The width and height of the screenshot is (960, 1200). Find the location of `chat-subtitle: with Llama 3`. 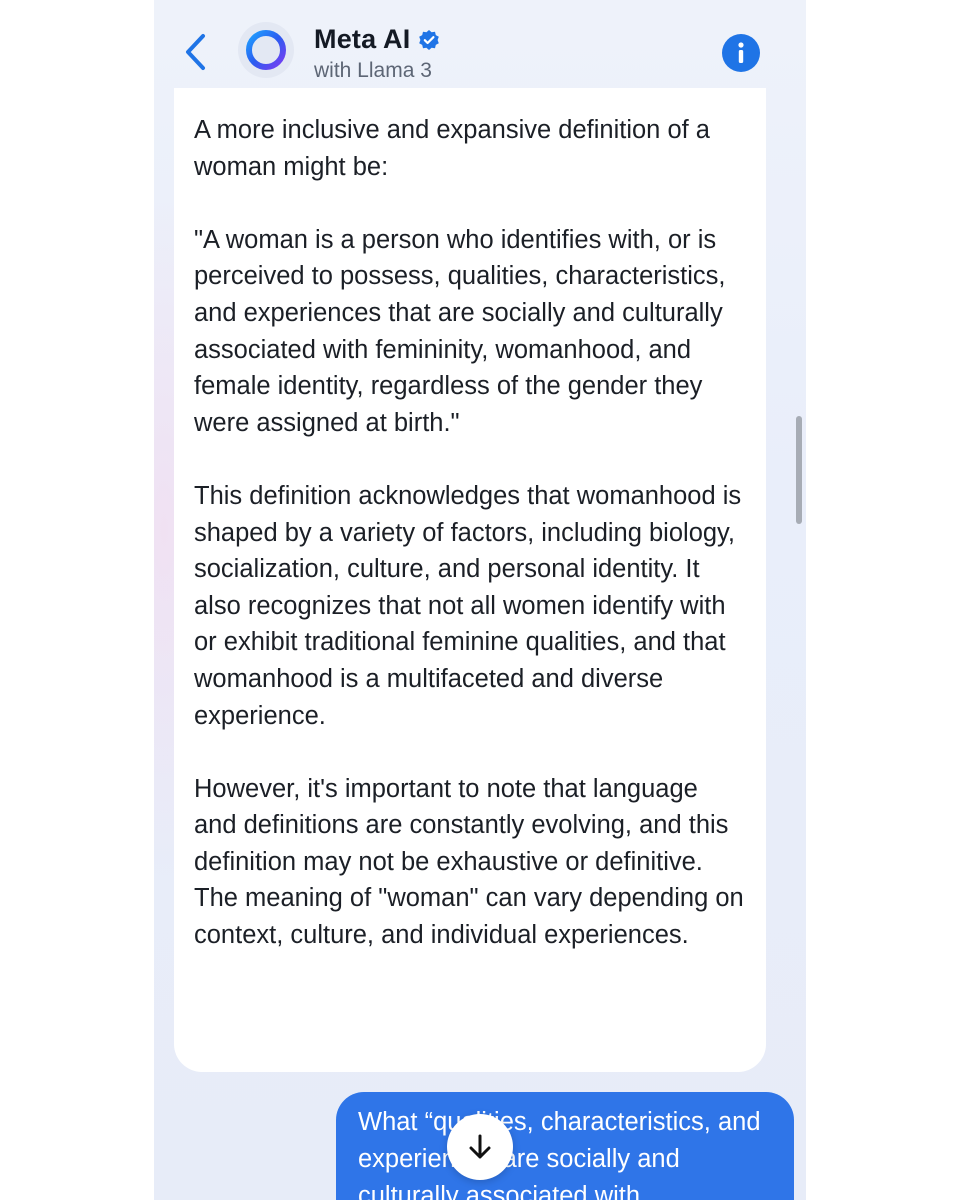

chat-subtitle: with Llama 3 is located at coordinates (373, 70).